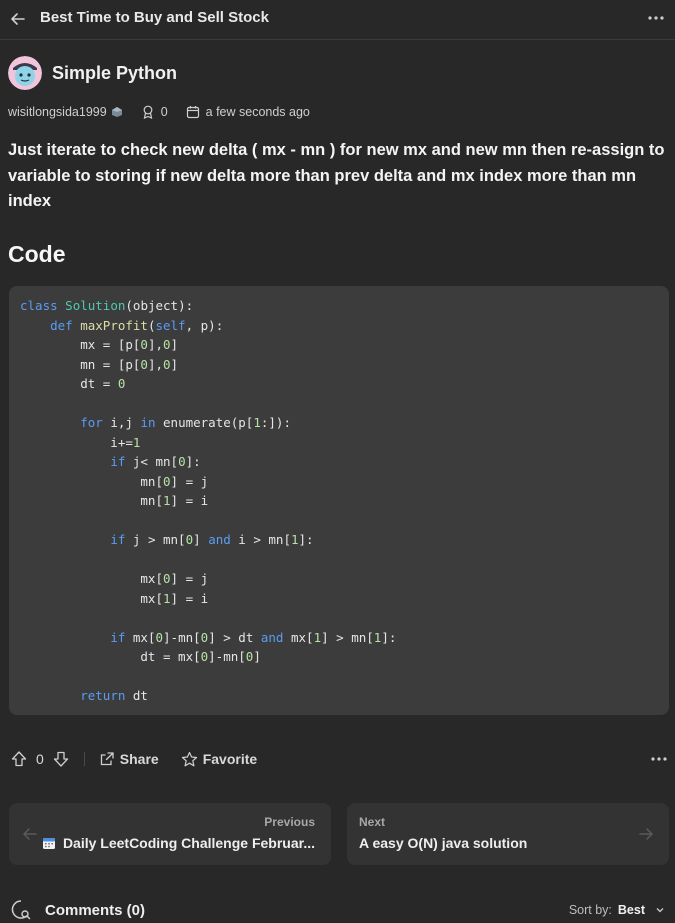 This screenshot has height=923, width=675. Describe the element at coordinates (164, 112) in the screenshot. I see `reputation-count: 0` at that location.